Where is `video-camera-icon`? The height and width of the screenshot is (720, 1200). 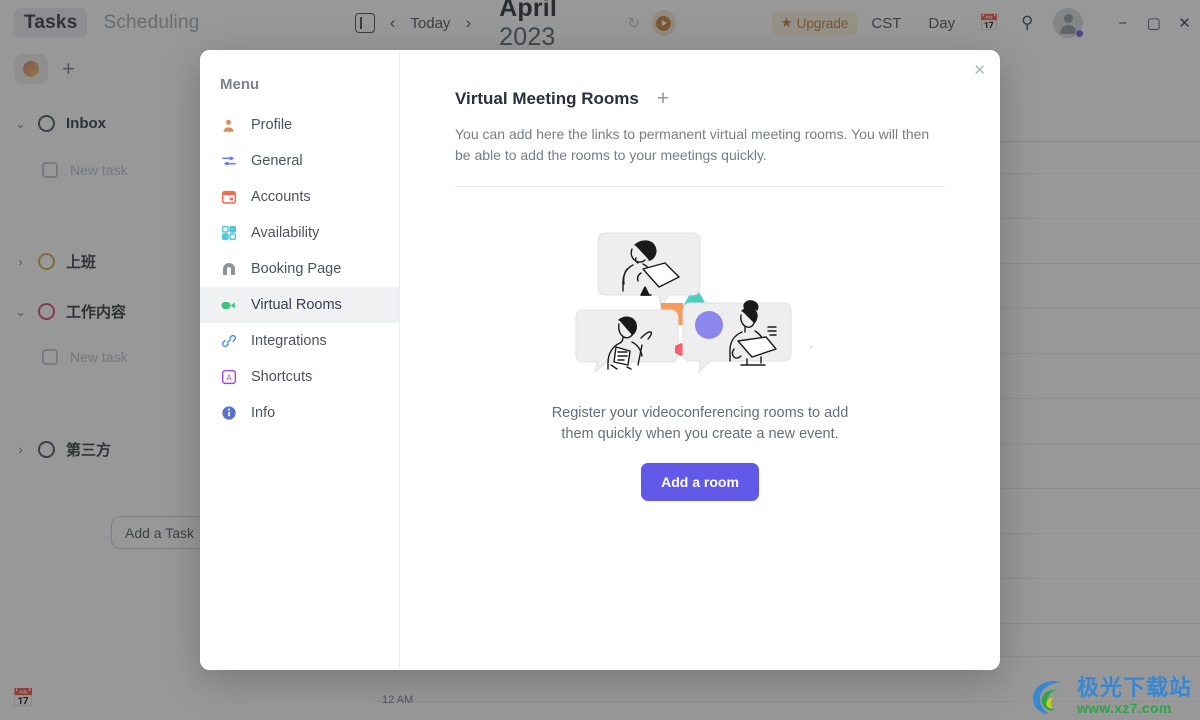 video-camera-icon is located at coordinates (228, 305).